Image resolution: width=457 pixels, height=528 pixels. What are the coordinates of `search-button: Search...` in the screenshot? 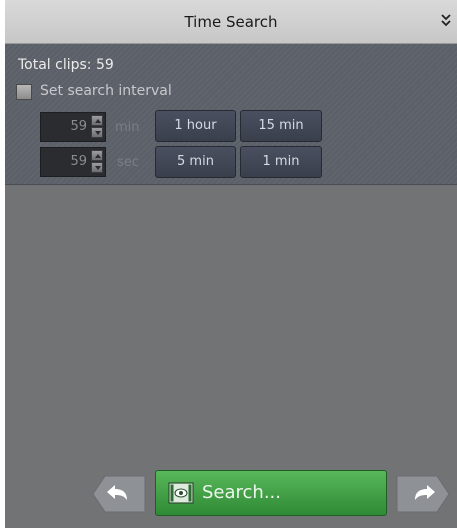 It's located at (271, 493).